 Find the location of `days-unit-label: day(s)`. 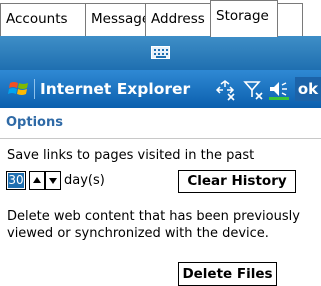

days-unit-label: day(s) is located at coordinates (84, 180).